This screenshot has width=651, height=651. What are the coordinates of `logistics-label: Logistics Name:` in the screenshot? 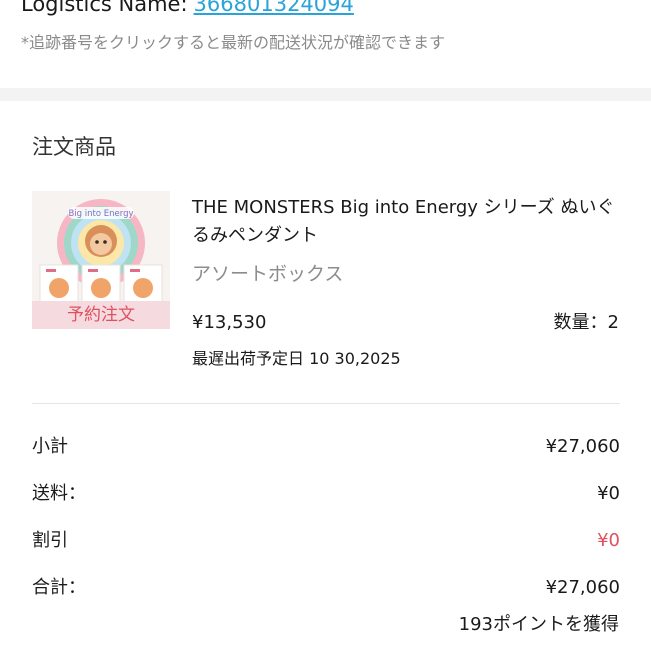 It's located at (104, 8).